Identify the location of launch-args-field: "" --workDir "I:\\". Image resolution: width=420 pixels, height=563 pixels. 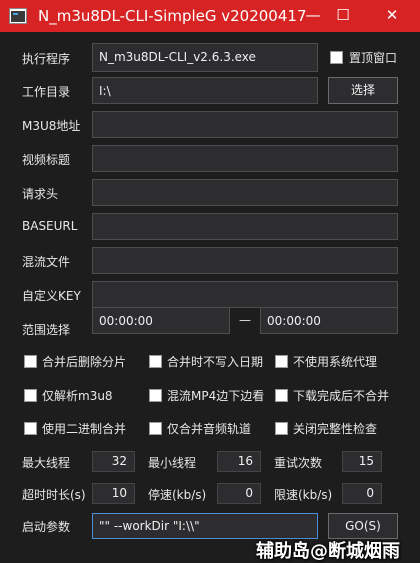
(205, 526).